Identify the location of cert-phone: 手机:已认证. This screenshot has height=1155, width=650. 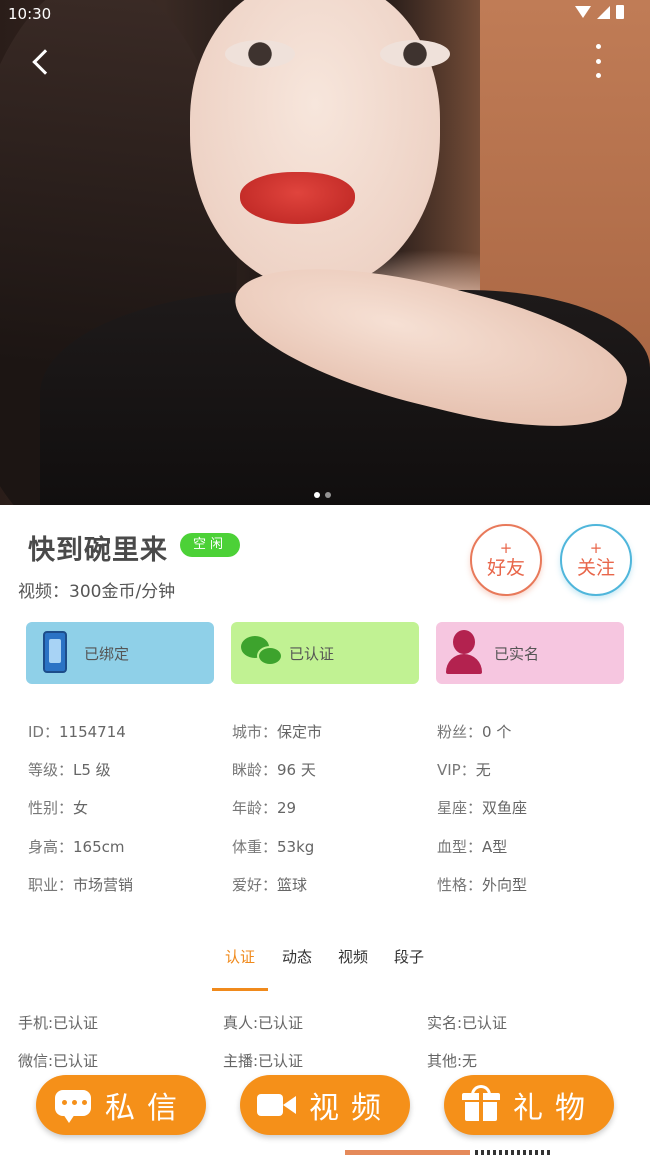
(58, 1023).